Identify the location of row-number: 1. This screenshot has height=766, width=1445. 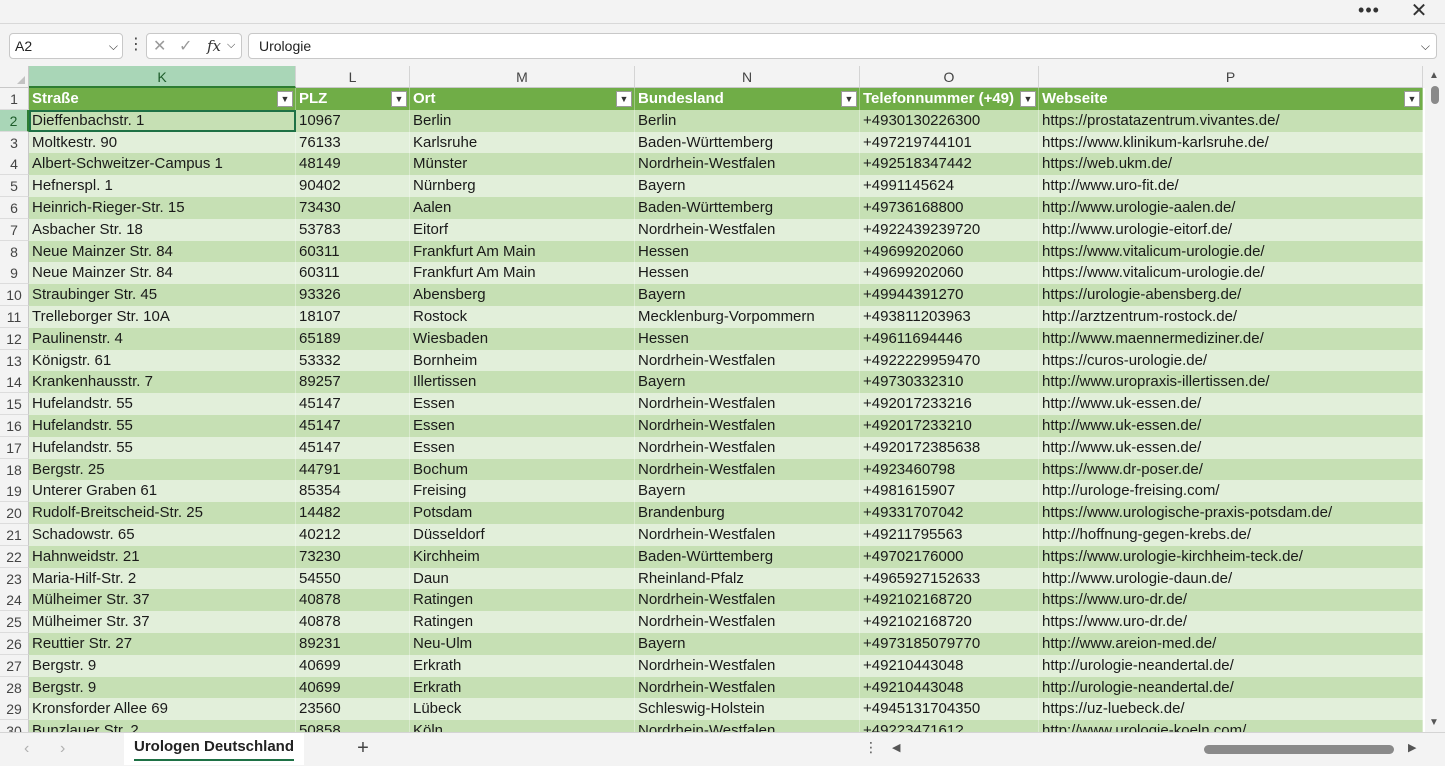
(14, 99).